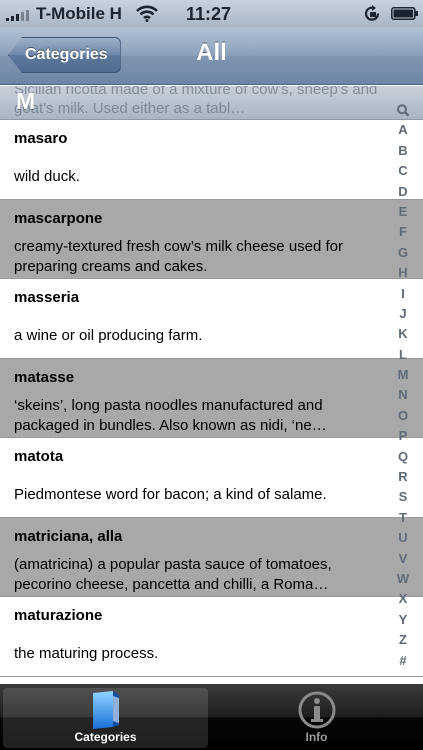  I want to click on navigation-bar: Categories All, so click(211, 56).